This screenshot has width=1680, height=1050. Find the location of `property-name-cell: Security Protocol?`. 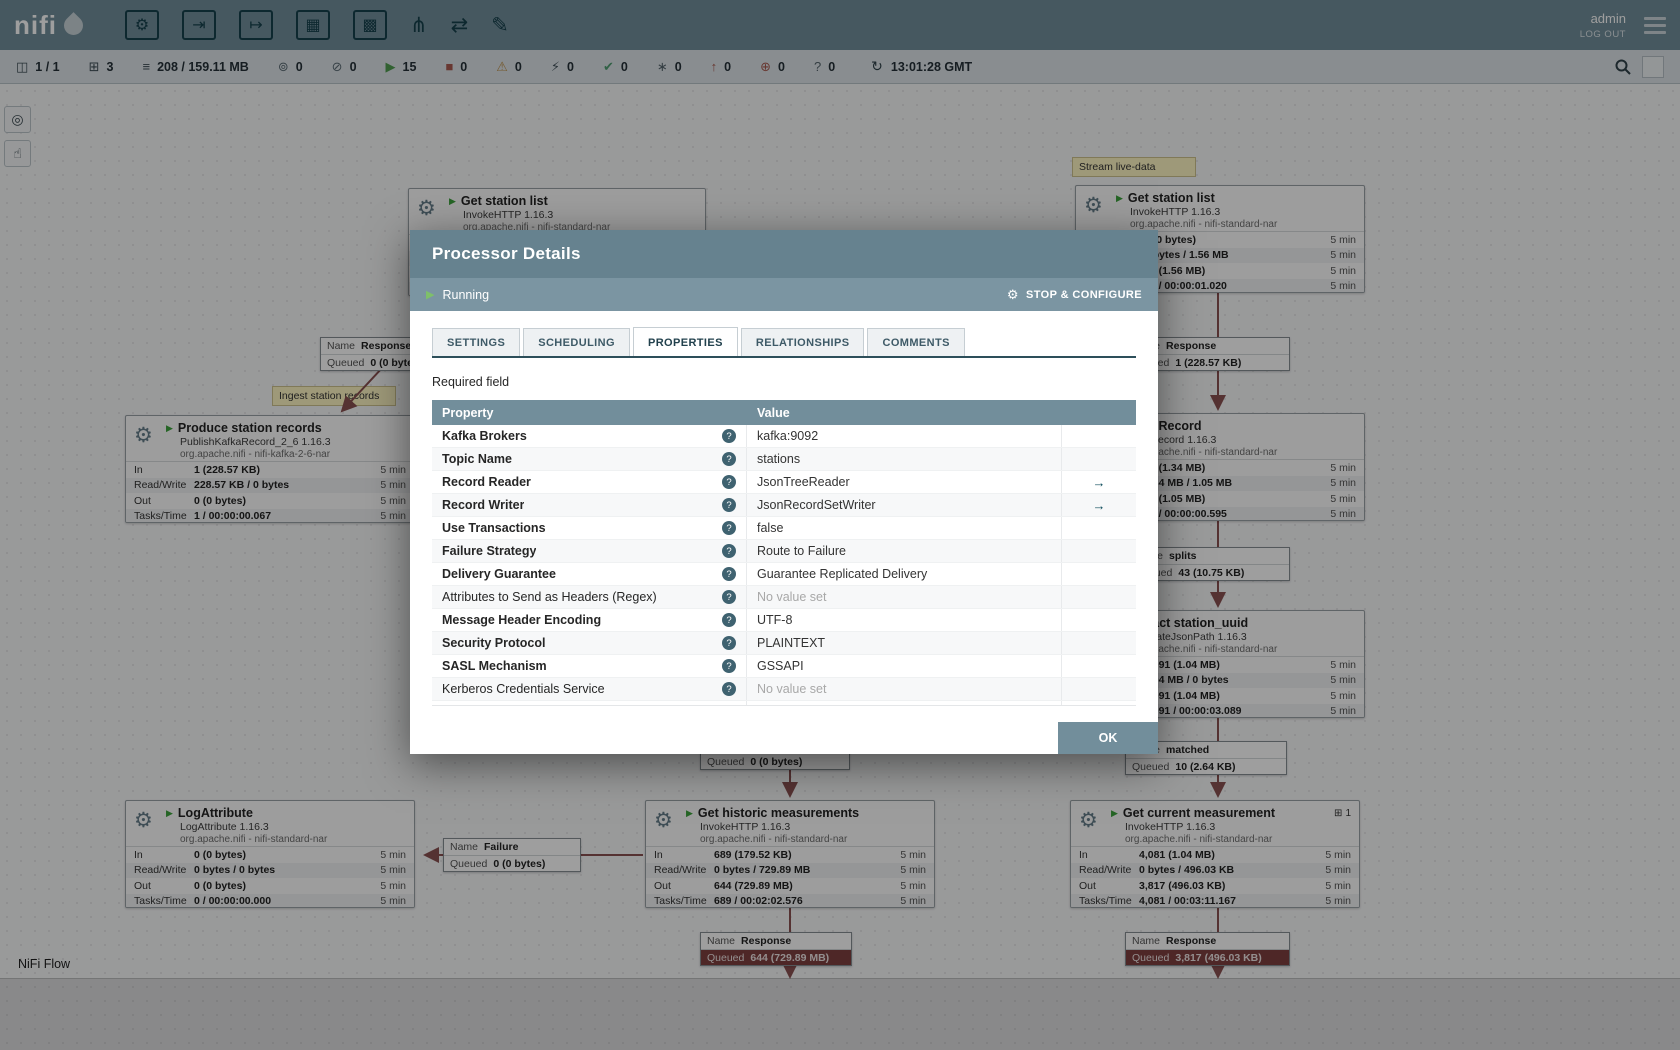

property-name-cell: Security Protocol? is located at coordinates (589, 643).